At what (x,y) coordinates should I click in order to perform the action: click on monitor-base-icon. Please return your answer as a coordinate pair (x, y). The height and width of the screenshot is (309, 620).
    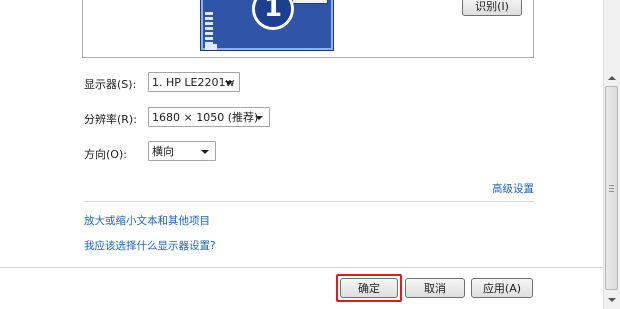
    Looking at the image, I should click on (211, 47).